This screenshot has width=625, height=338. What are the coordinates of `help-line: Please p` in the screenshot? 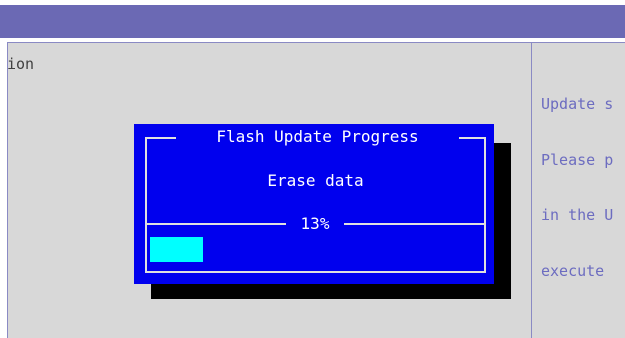 It's located at (577, 159).